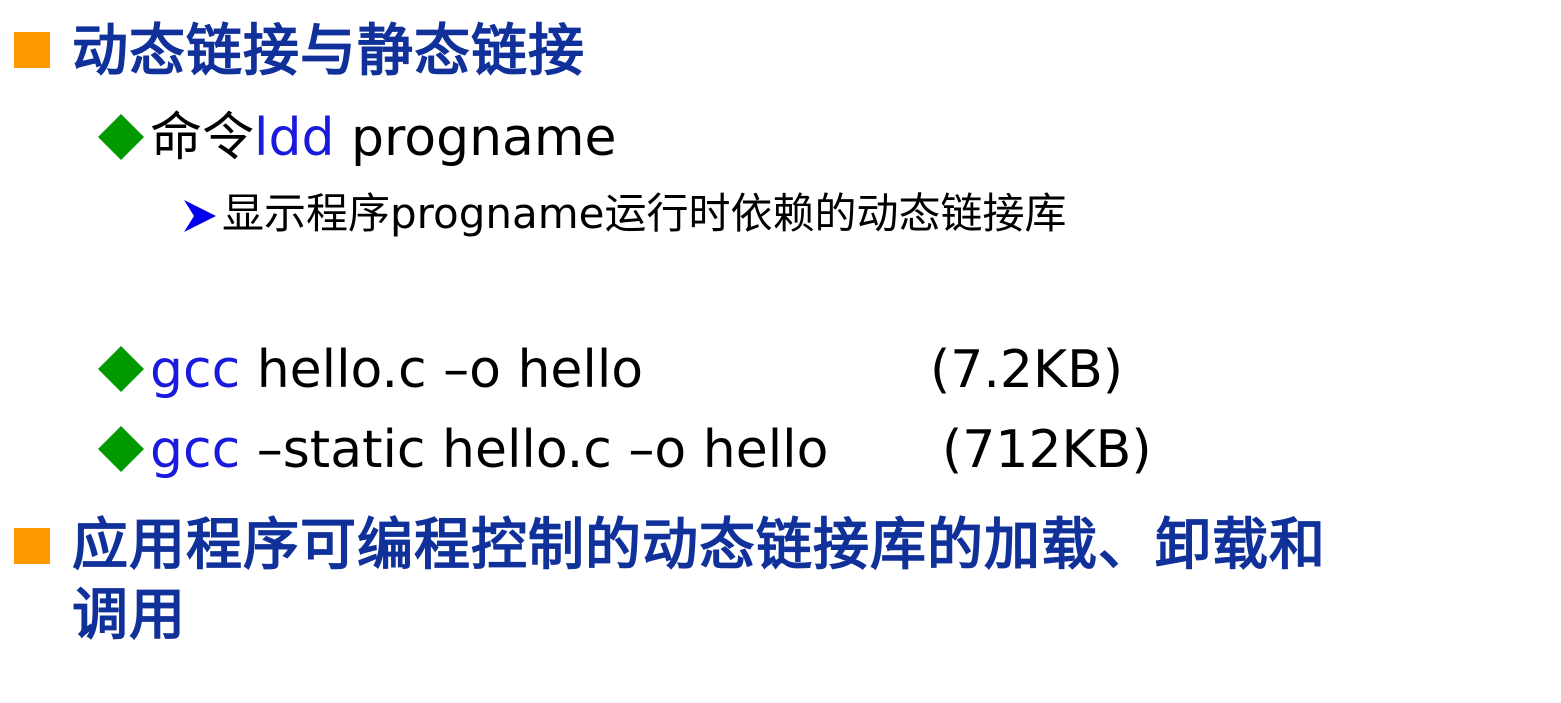 This screenshot has height=703, width=1561. What do you see at coordinates (780, 371) in the screenshot?
I see `subbullet-row-gcc-dynamic: gcc hello.c –o hello (7.2KB)` at bounding box center [780, 371].